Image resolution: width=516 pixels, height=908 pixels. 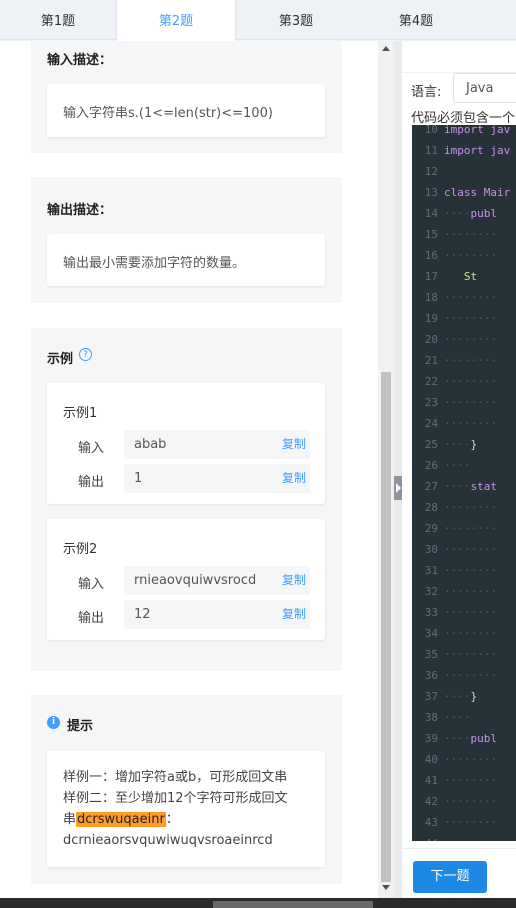 What do you see at coordinates (416, 20) in the screenshot?
I see `tab-problem-4: 第4题` at bounding box center [416, 20].